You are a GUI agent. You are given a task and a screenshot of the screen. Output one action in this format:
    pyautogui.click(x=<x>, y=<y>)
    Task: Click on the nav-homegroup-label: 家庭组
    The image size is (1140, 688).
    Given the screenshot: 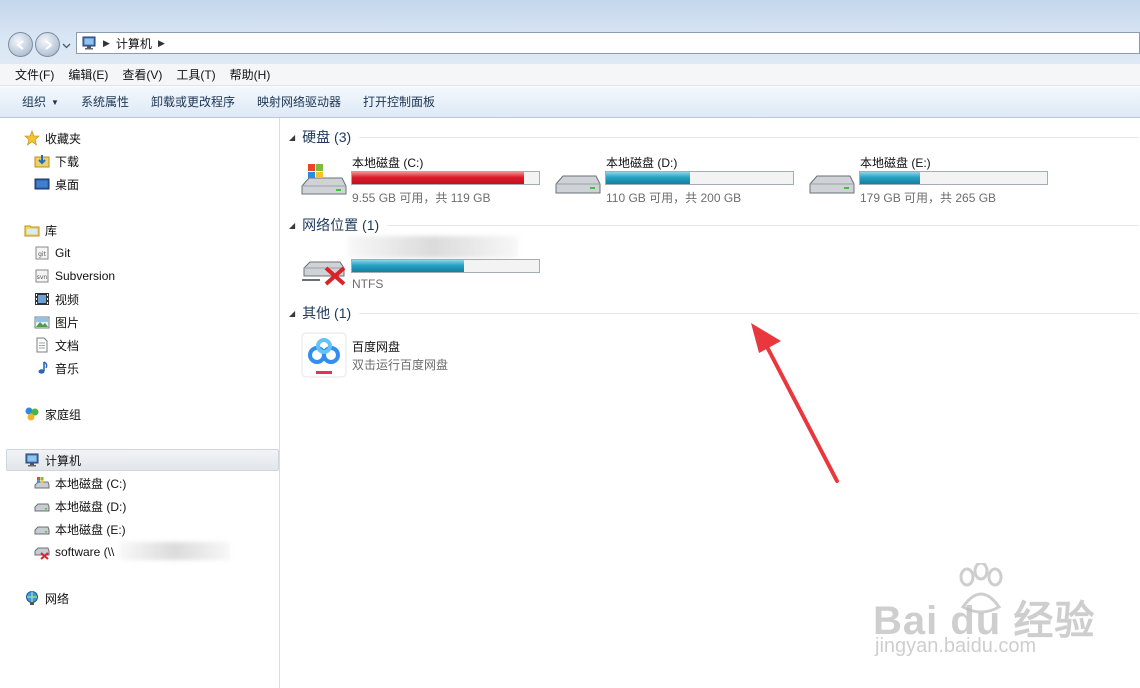 What is the action you would take?
    pyautogui.click(x=63, y=414)
    